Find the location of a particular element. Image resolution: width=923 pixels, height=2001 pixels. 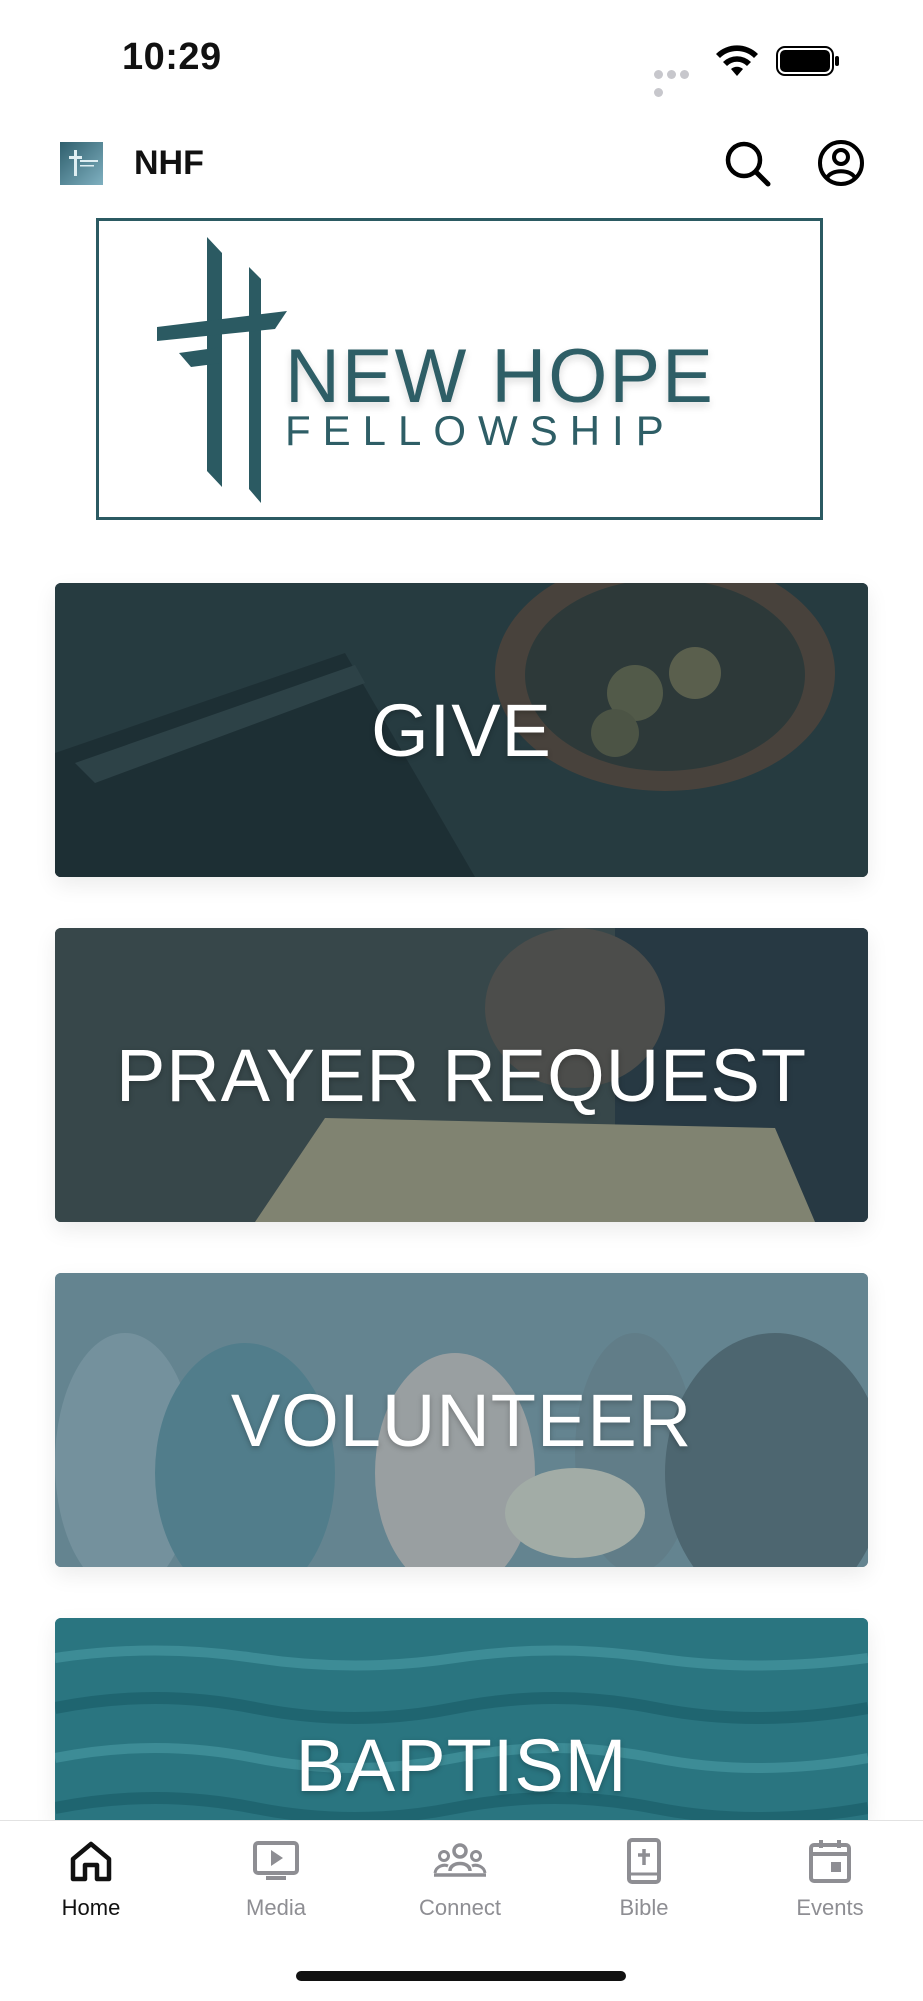

baptism-card-label: BAPTISM is located at coordinates (461, 1765).